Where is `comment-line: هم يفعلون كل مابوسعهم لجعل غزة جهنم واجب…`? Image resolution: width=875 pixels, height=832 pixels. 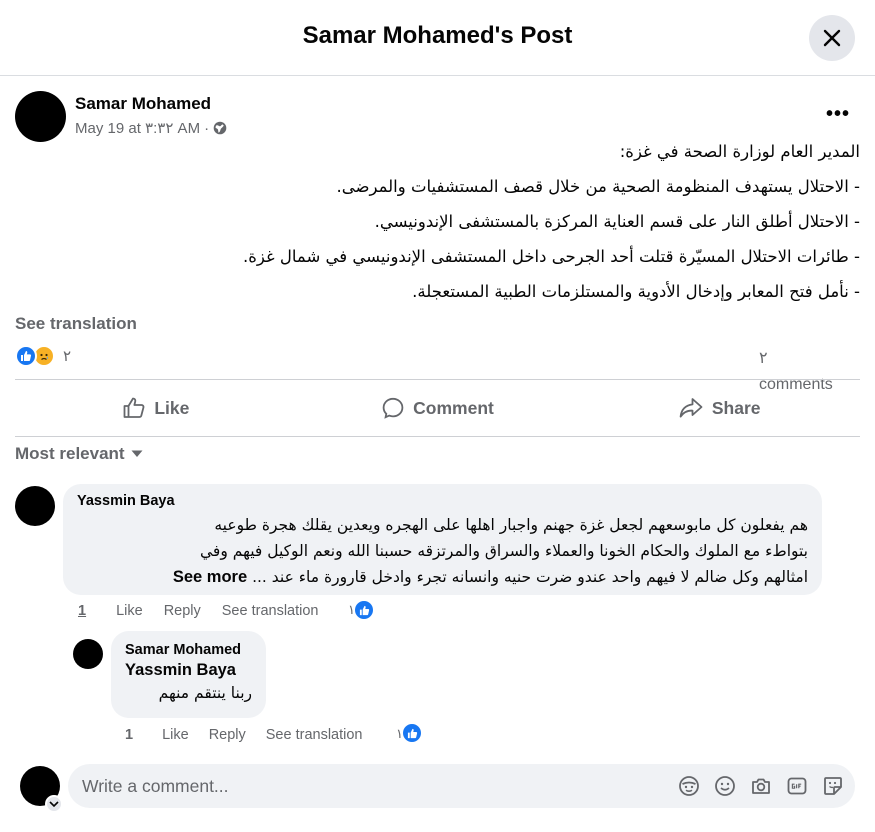
comment-line: هم يفعلون كل مابوسعهم لجعل غزة جهنم واجب… is located at coordinates (511, 525).